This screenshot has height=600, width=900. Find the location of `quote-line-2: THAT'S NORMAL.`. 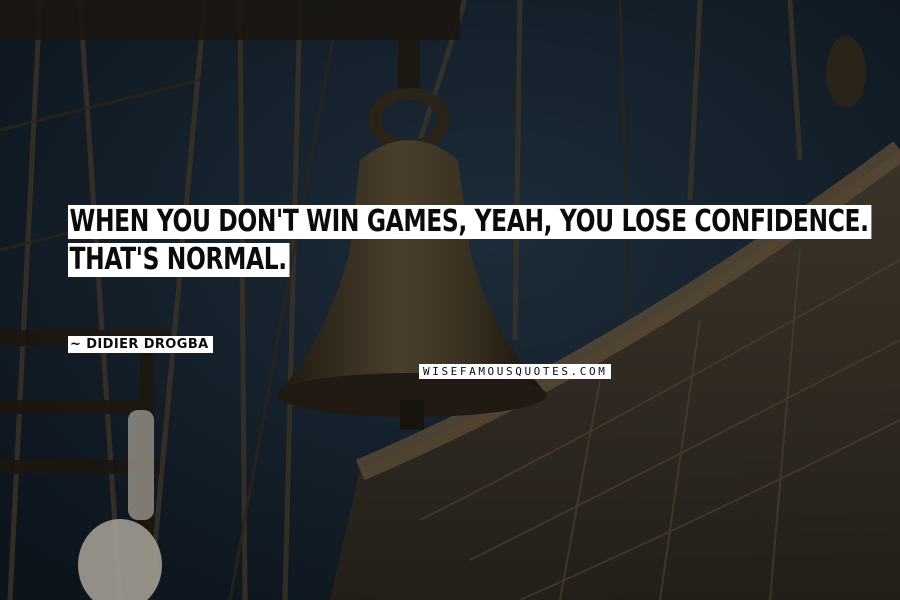

quote-line-2: THAT'S NORMAL. is located at coordinates (179, 260).